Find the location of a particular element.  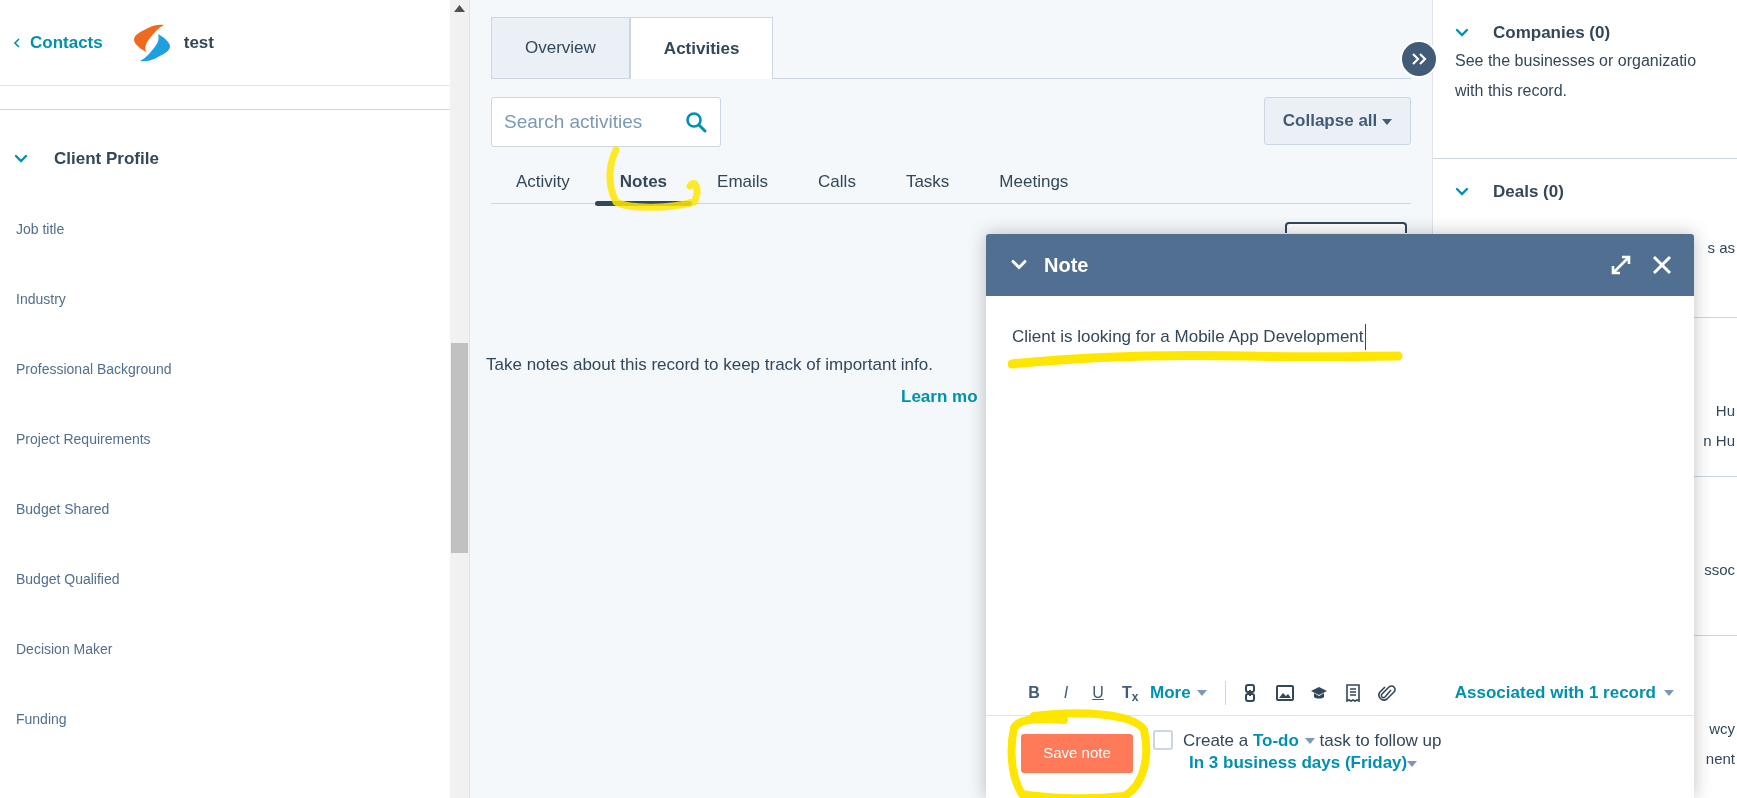

tab: Activities is located at coordinates (701, 48).